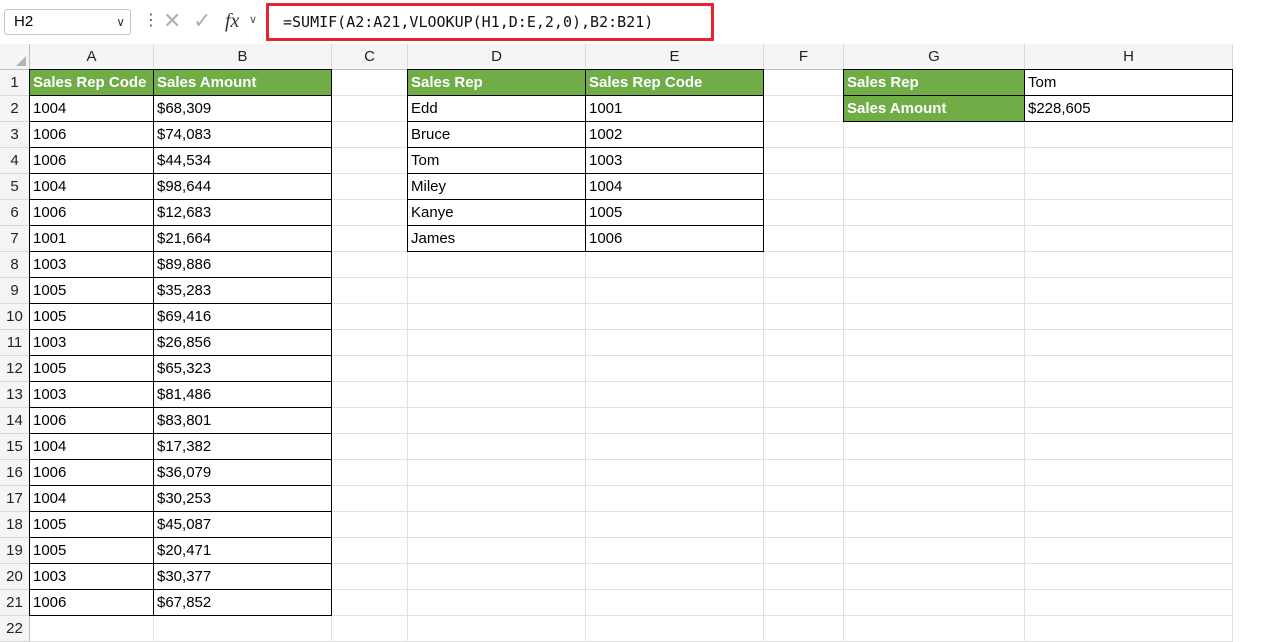 The width and height of the screenshot is (1271, 642). What do you see at coordinates (15, 265) in the screenshot?
I see `row-header-8: 8` at bounding box center [15, 265].